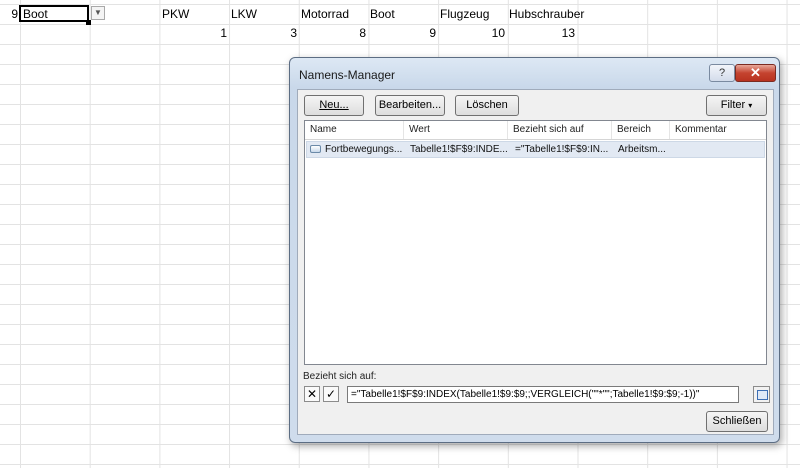  I want to click on close-button: Schließen, so click(737, 421).